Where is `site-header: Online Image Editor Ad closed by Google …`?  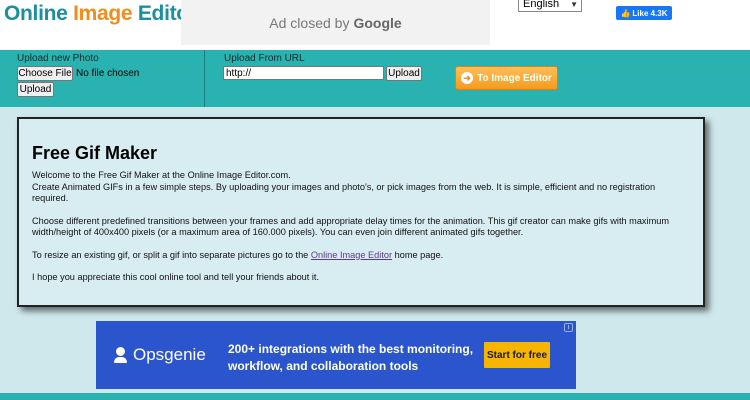 site-header: Online Image Editor Ad closed by Google … is located at coordinates (375, 25).